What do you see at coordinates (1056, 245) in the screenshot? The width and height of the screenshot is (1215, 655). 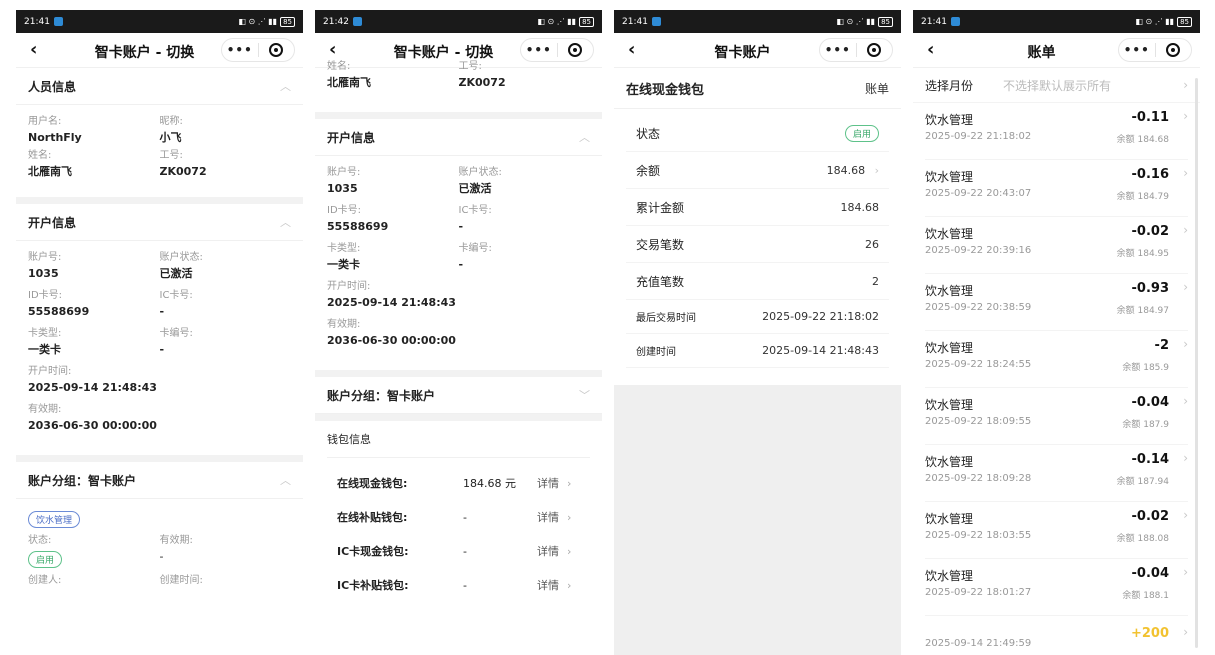 I see `list-item: 饮水管理 2025-09-22 20:39:16 -0.02 余额 184.95 ›` at bounding box center [1056, 245].